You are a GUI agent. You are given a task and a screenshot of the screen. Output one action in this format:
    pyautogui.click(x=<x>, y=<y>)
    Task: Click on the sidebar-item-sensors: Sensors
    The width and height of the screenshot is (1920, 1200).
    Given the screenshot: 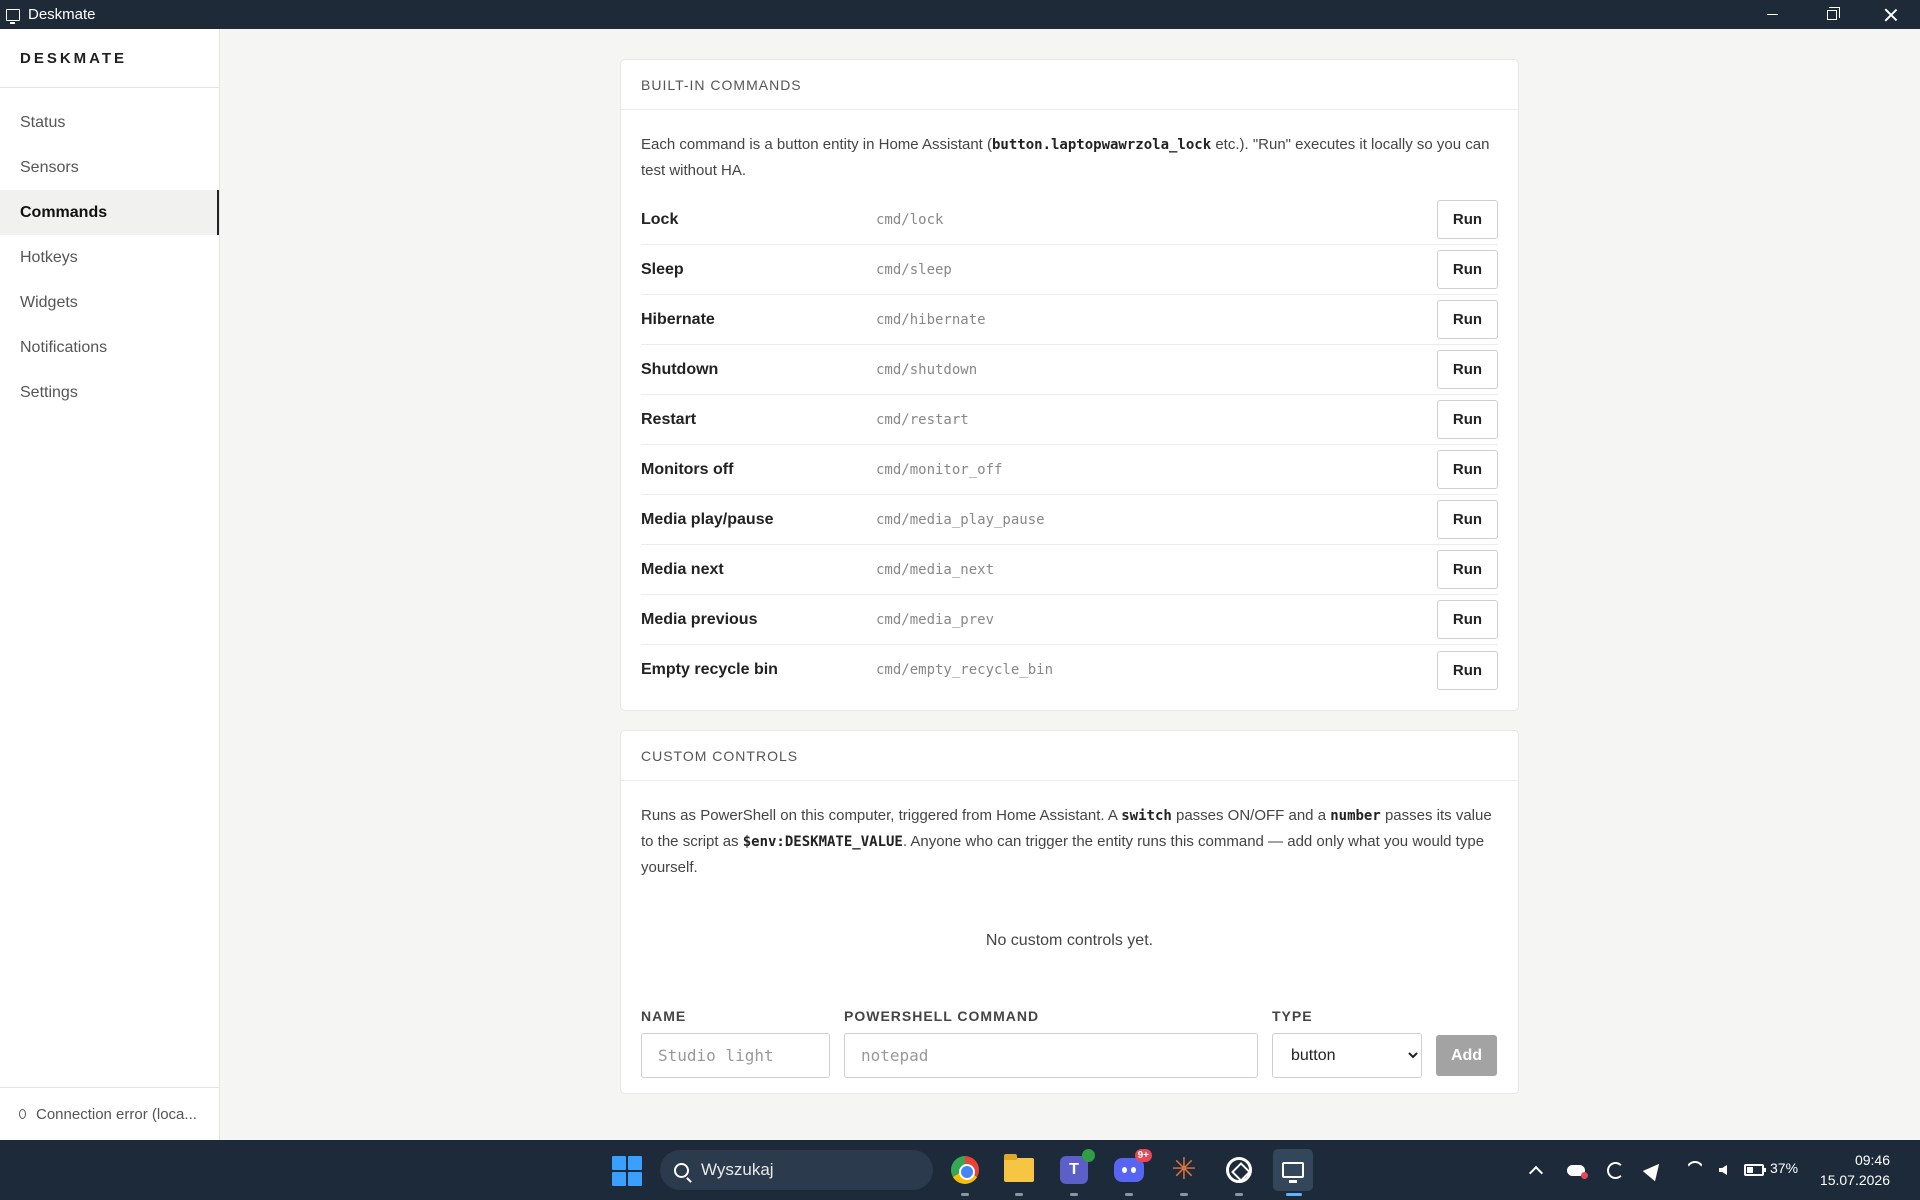 What is the action you would take?
    pyautogui.click(x=109, y=167)
    